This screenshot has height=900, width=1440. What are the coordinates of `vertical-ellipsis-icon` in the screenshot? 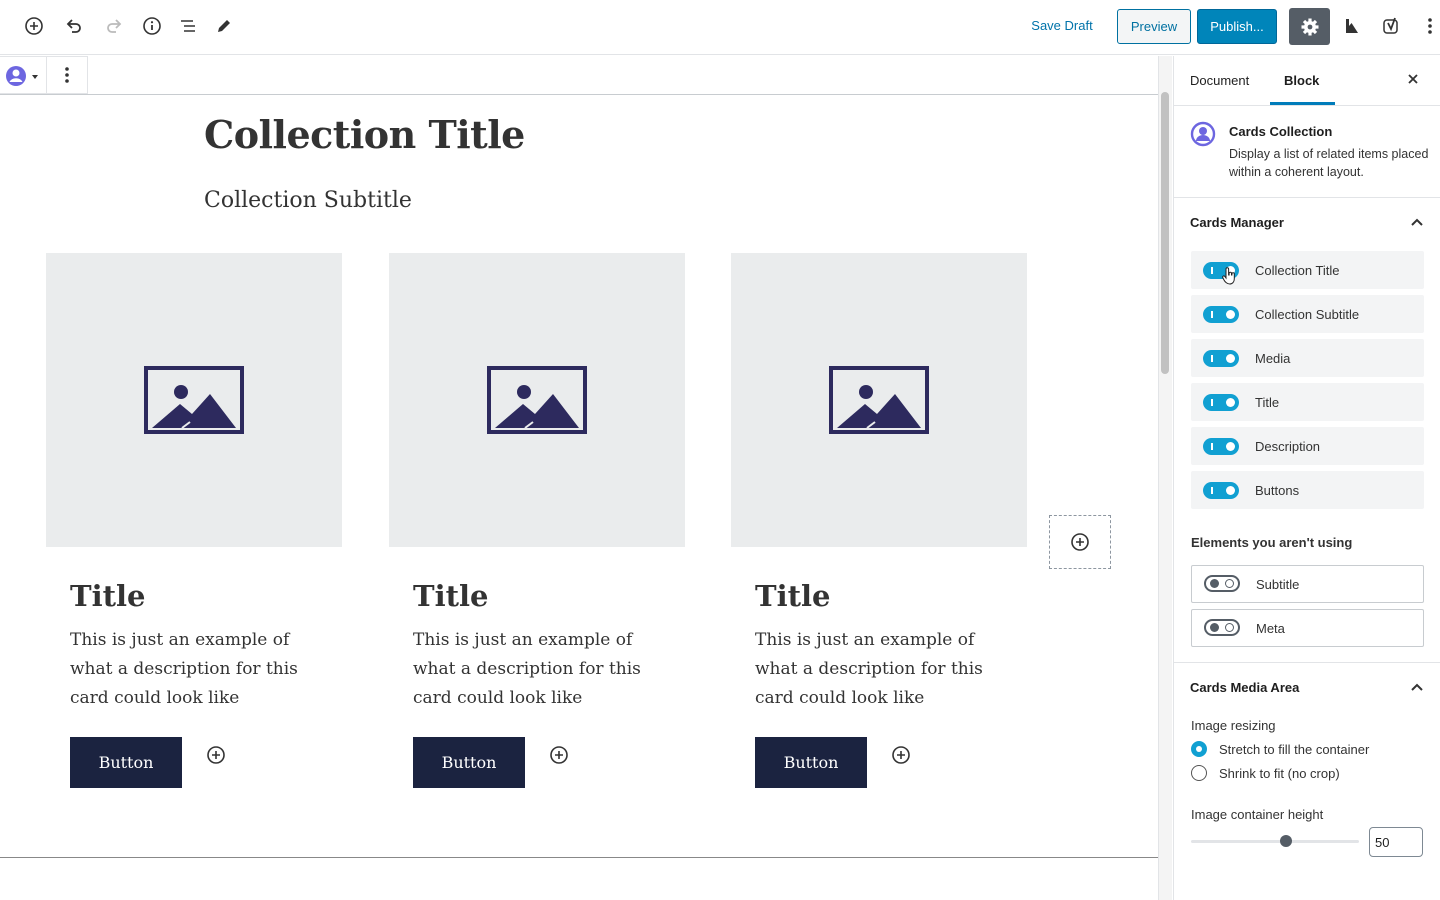 It's located at (67, 75).